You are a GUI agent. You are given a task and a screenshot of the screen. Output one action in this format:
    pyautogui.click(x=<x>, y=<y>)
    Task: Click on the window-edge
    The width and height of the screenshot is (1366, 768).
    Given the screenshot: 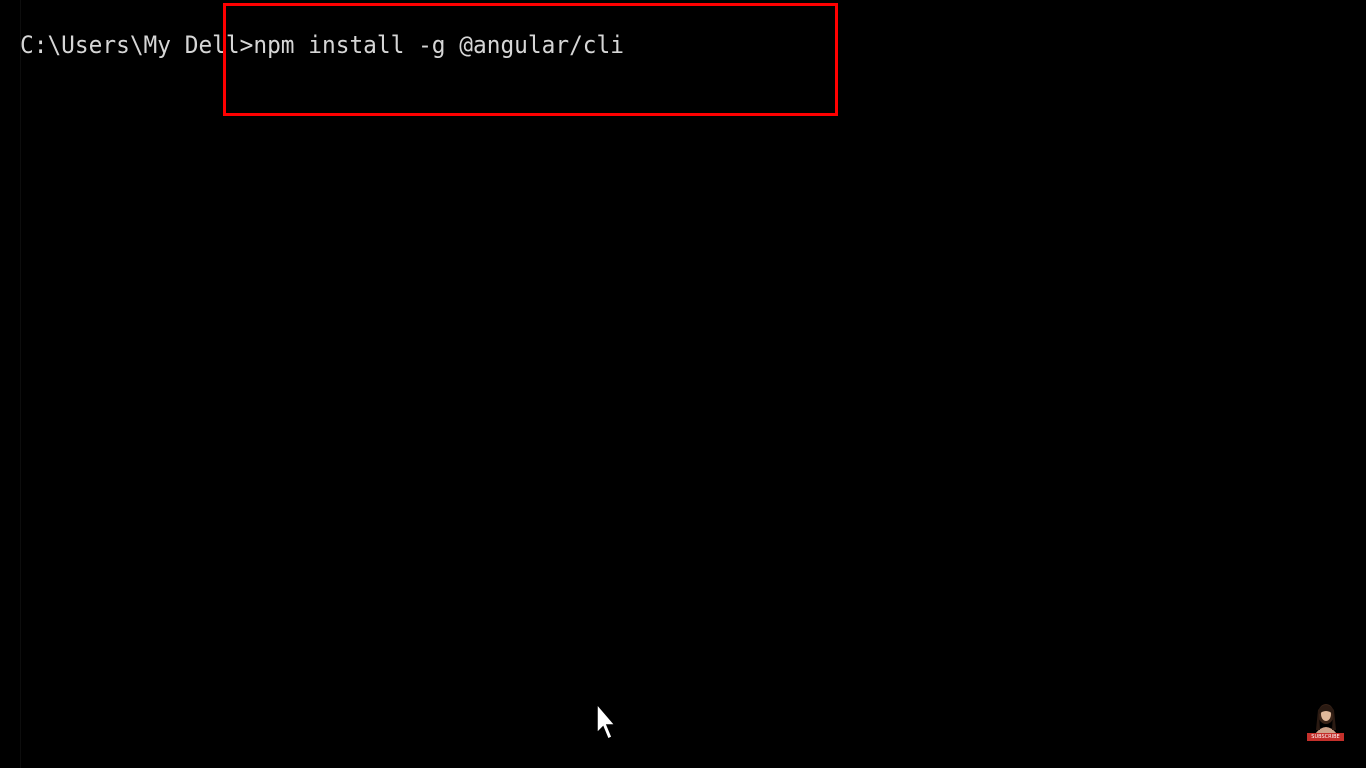 What is the action you would take?
    pyautogui.click(x=20, y=384)
    